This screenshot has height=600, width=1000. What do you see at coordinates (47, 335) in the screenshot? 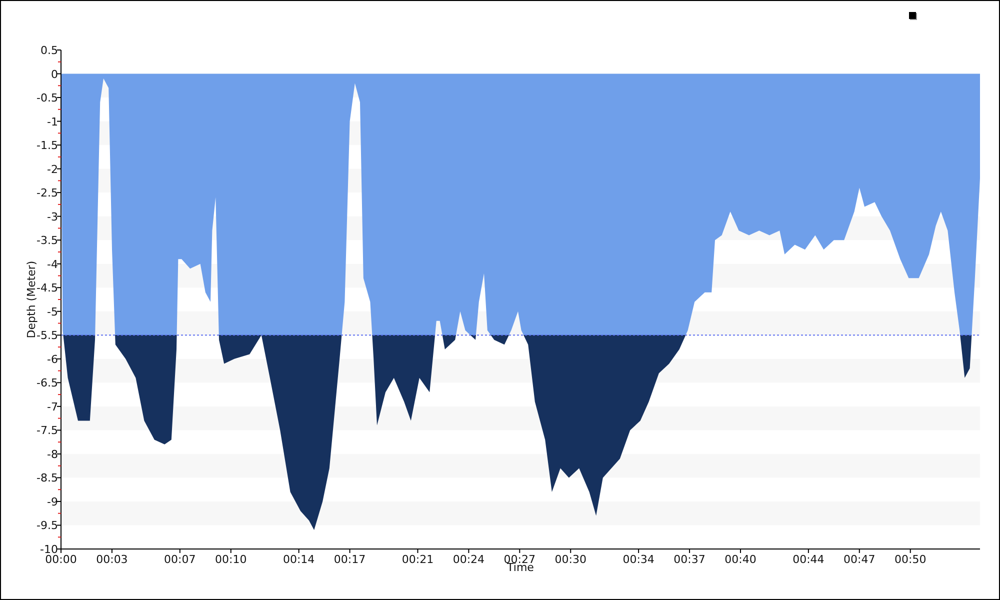
I see `axis-tick-label: -5.5` at bounding box center [47, 335].